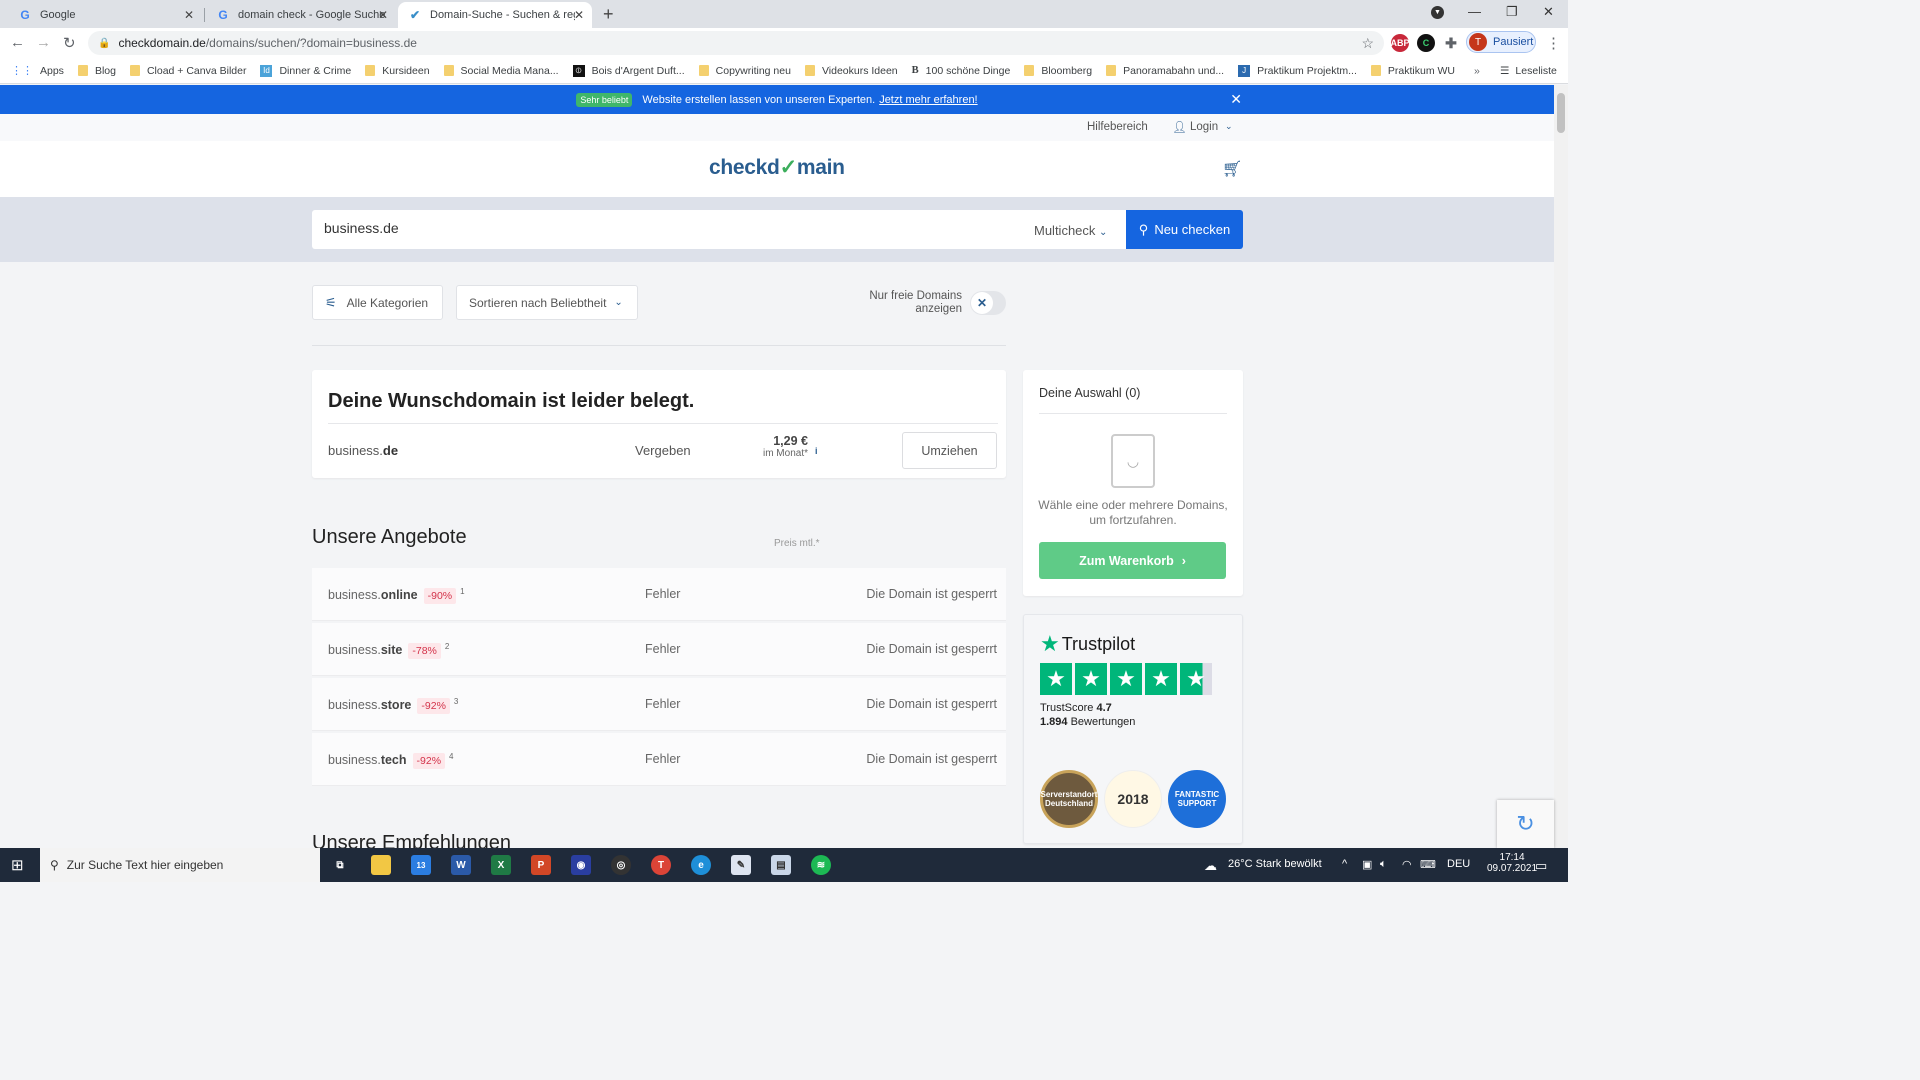 The width and height of the screenshot is (1920, 1080). What do you see at coordinates (1561, 113) in the screenshot?
I see `scrollbar-thumb` at bounding box center [1561, 113].